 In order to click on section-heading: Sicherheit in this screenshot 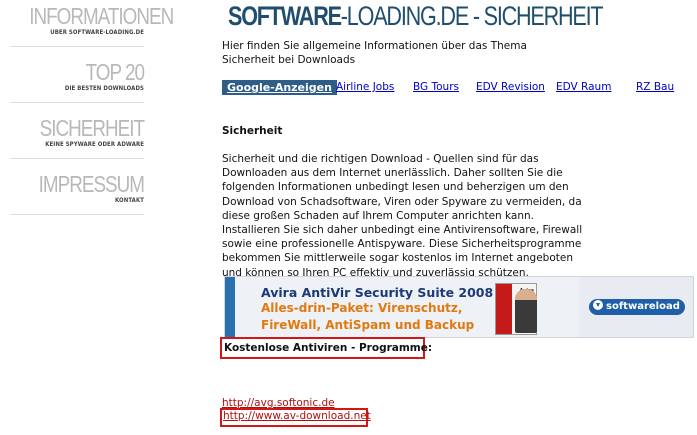, I will do `click(252, 131)`.